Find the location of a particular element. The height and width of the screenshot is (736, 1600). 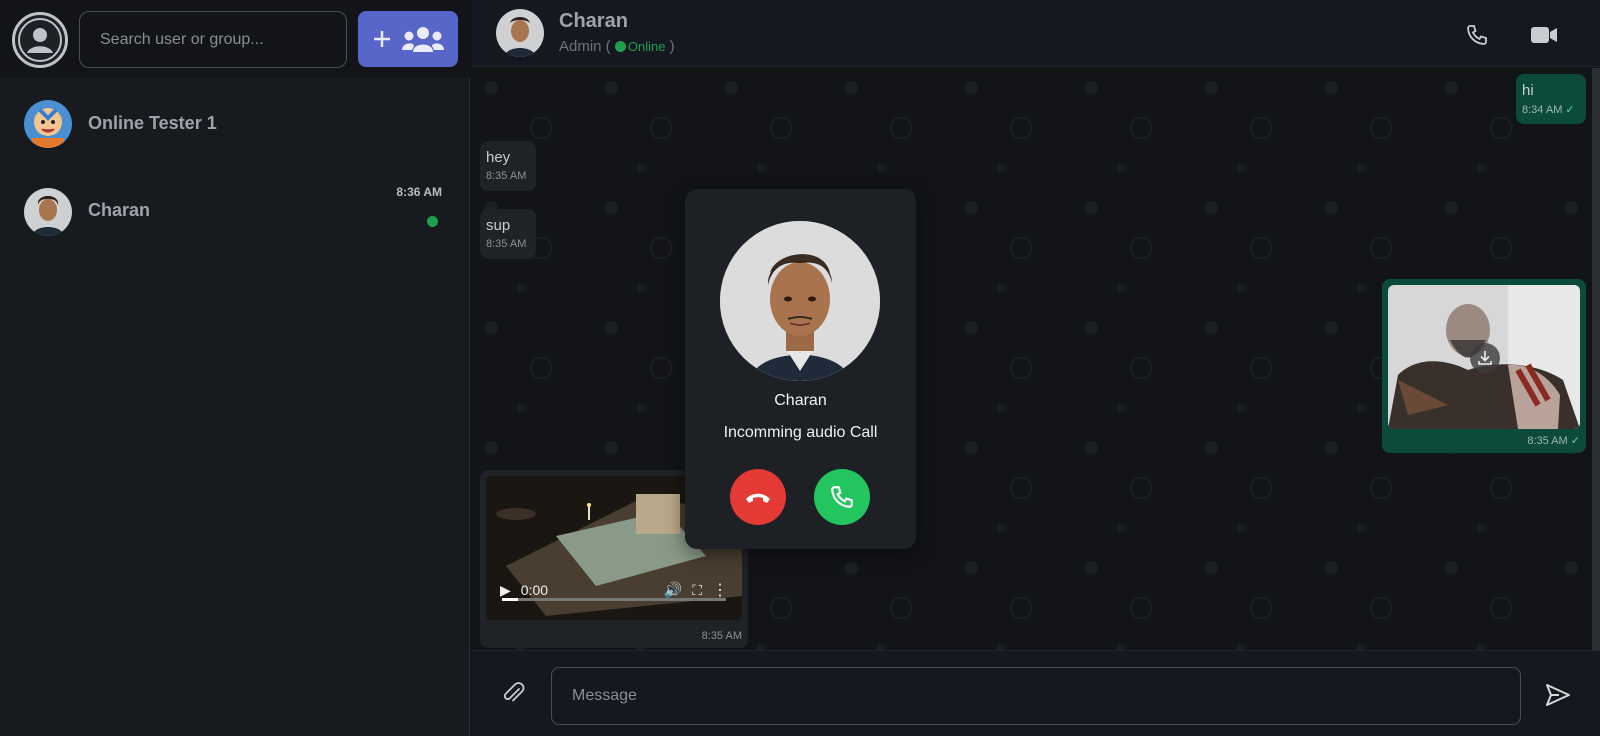

chat-header: Charan Admin ( Online ) is located at coordinates (1035, 33).